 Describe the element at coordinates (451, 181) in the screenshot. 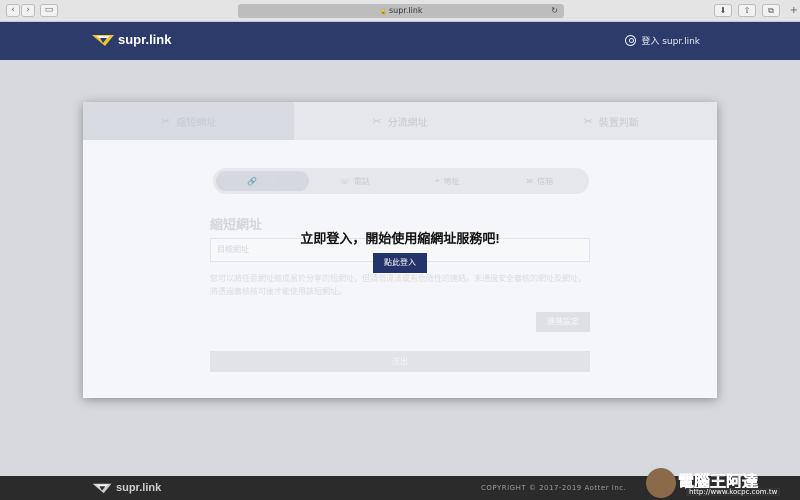

I see `segment-label: 地址` at that location.